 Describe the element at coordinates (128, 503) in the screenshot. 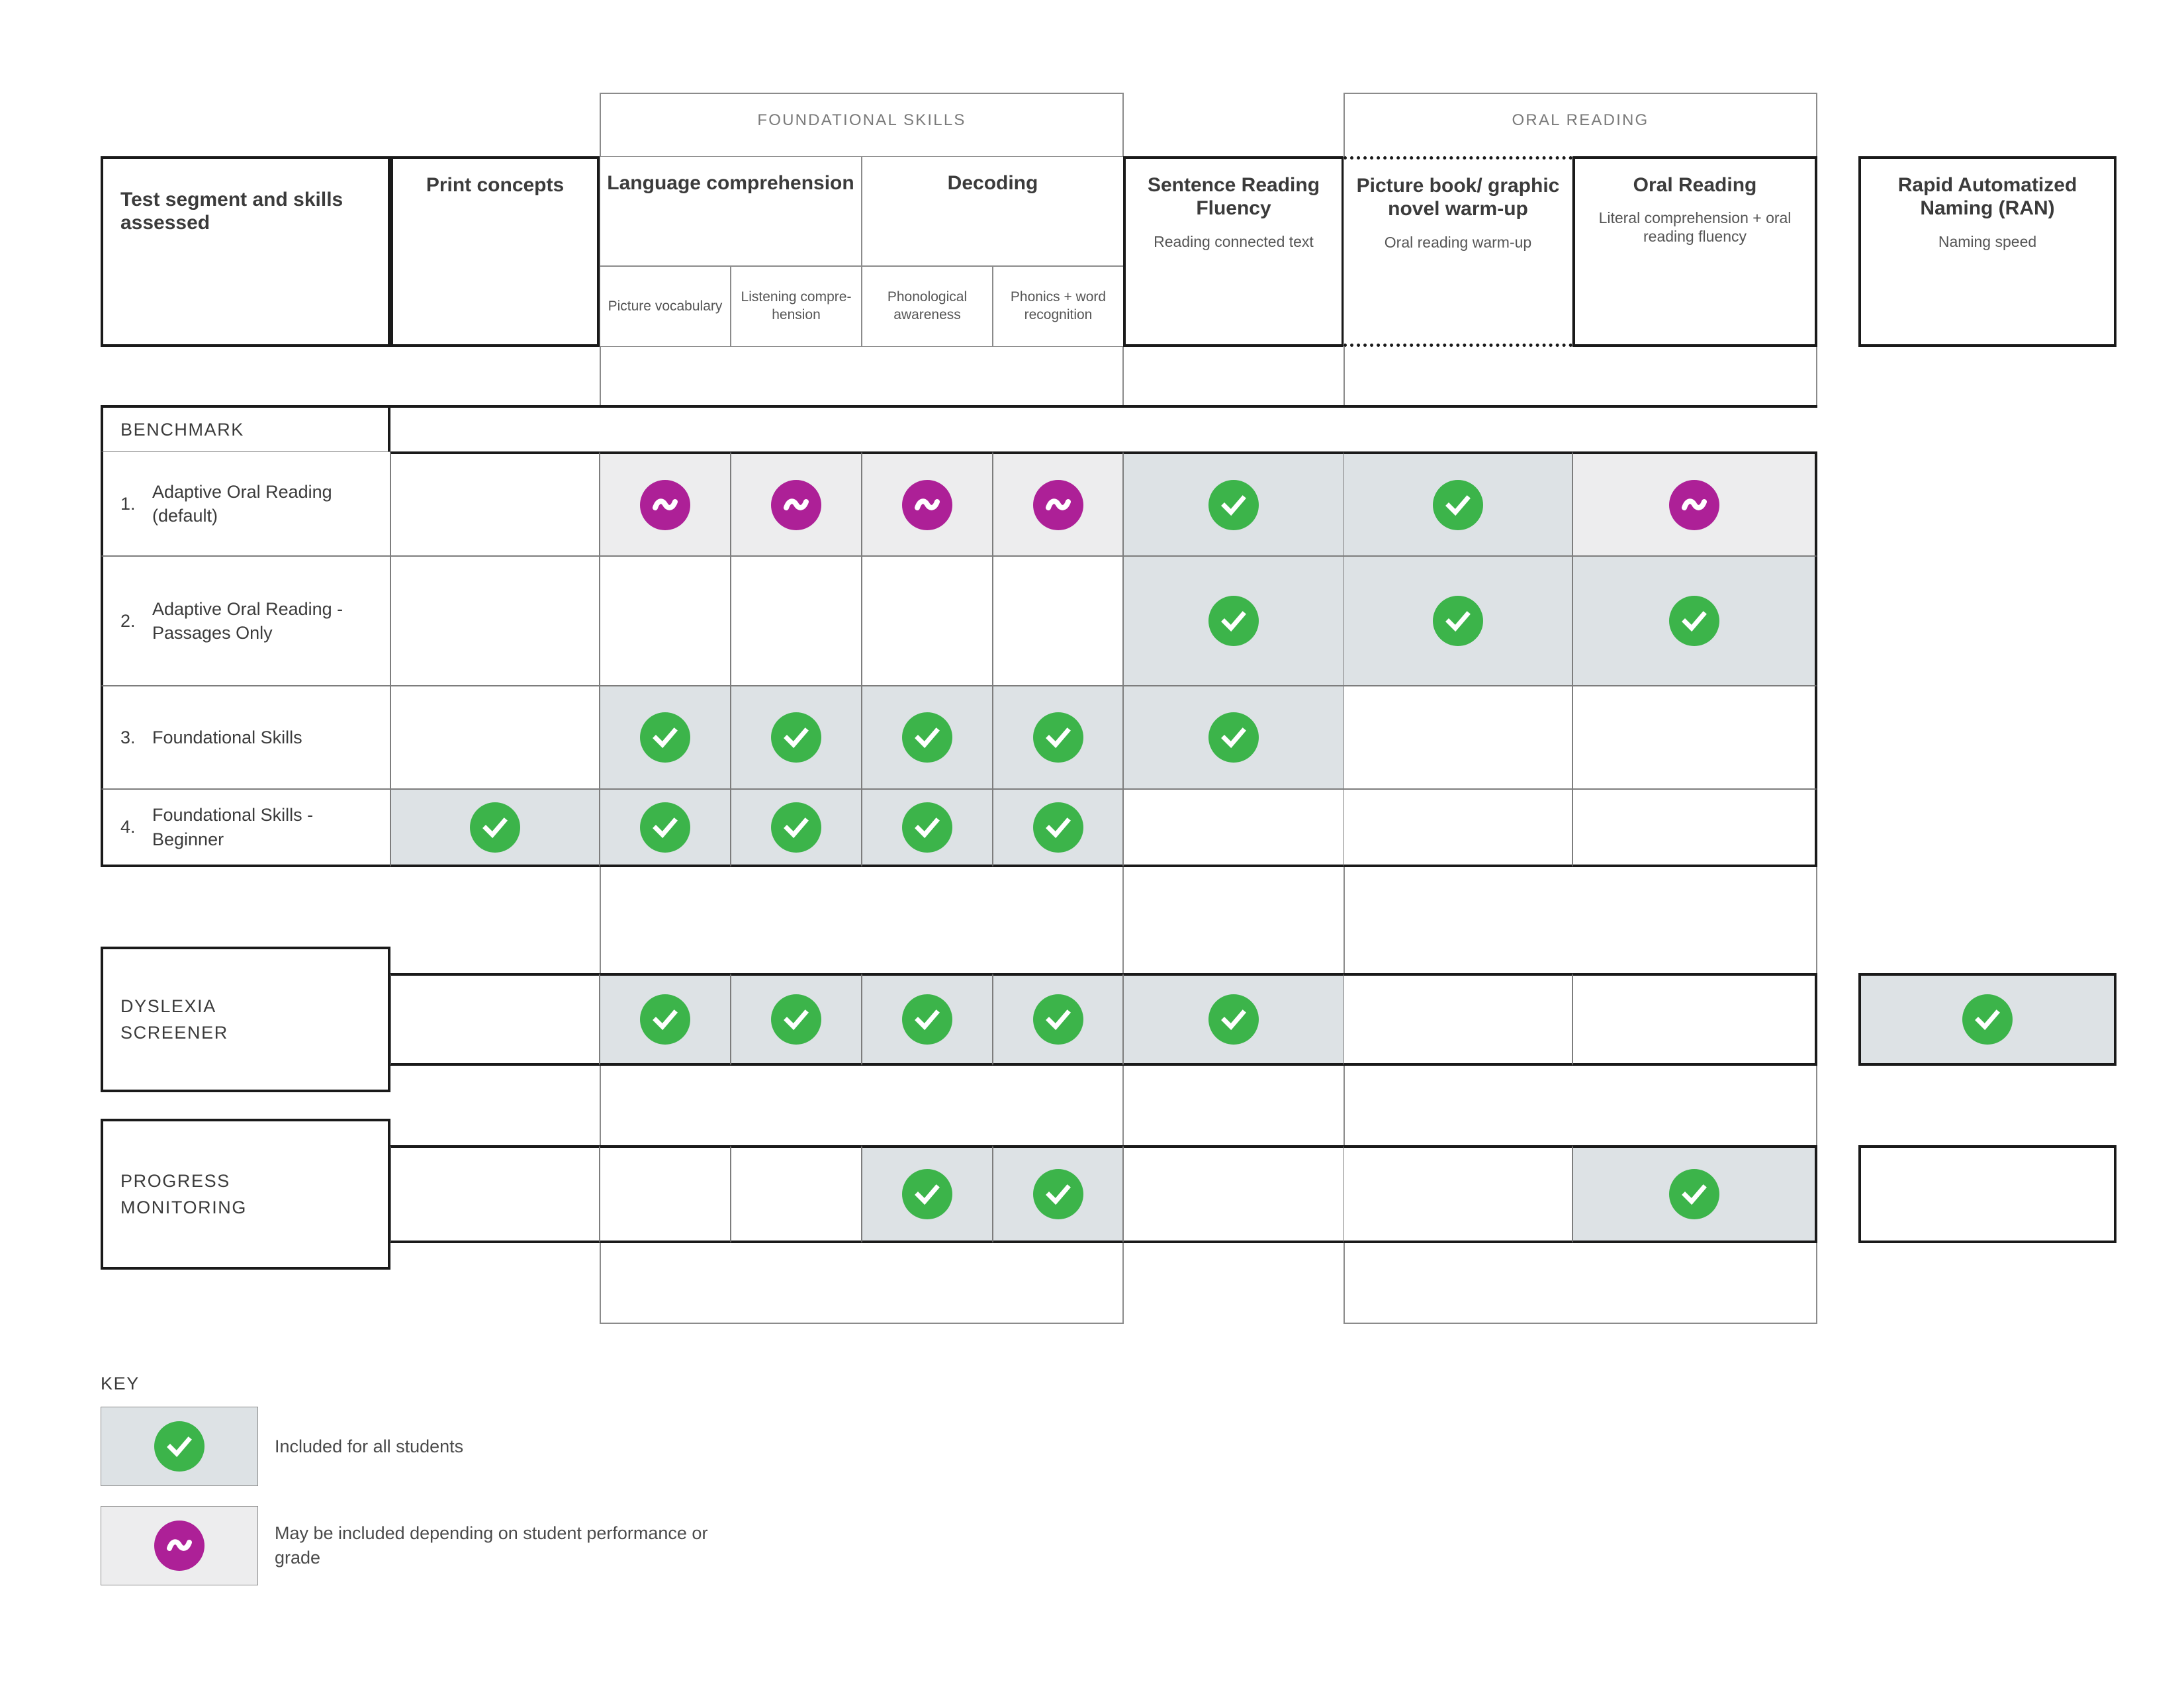

I see `row-number: 1.` at that location.